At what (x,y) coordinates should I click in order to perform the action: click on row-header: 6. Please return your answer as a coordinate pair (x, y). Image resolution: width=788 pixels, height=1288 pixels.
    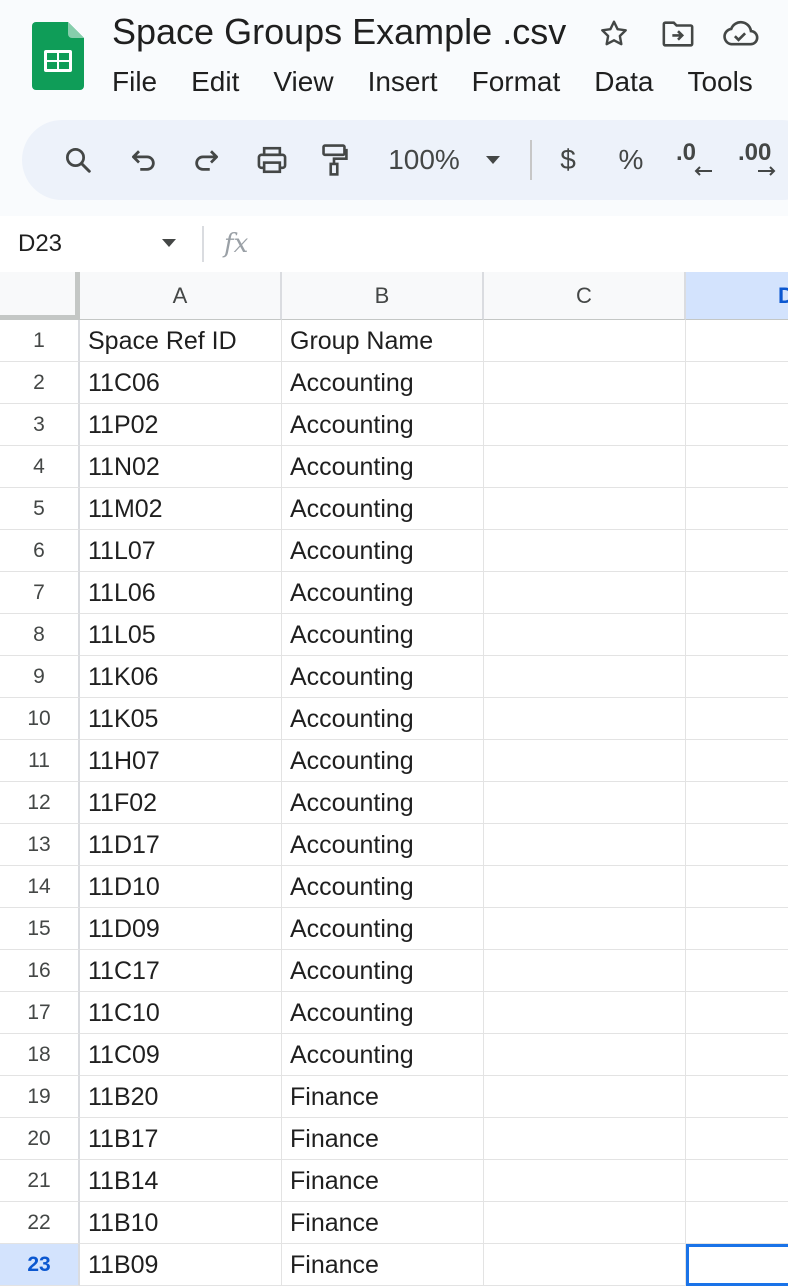
    Looking at the image, I should click on (40, 551).